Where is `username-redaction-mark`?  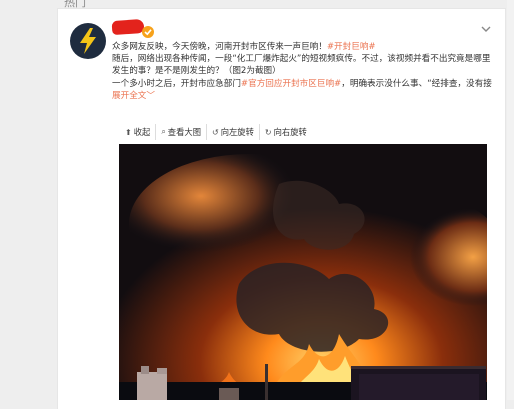 username-redaction-mark is located at coordinates (128, 27).